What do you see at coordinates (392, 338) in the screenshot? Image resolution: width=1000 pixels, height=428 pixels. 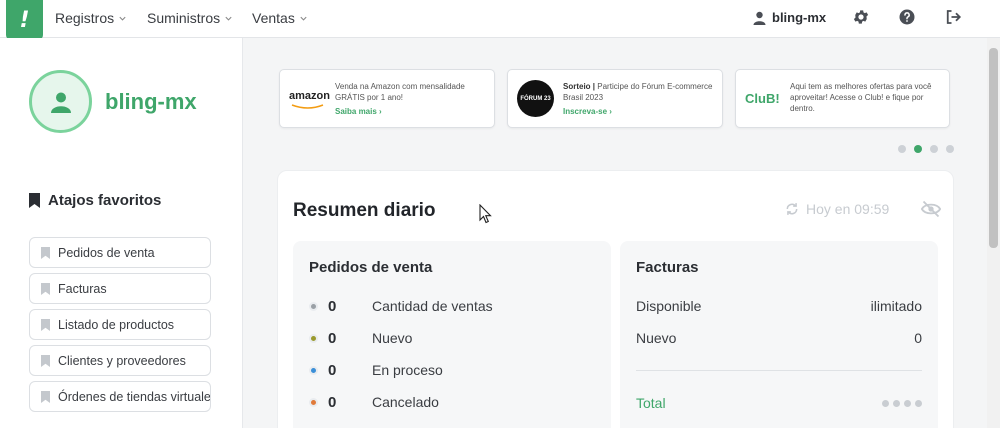 I see `stat-label: Nuevo` at bounding box center [392, 338].